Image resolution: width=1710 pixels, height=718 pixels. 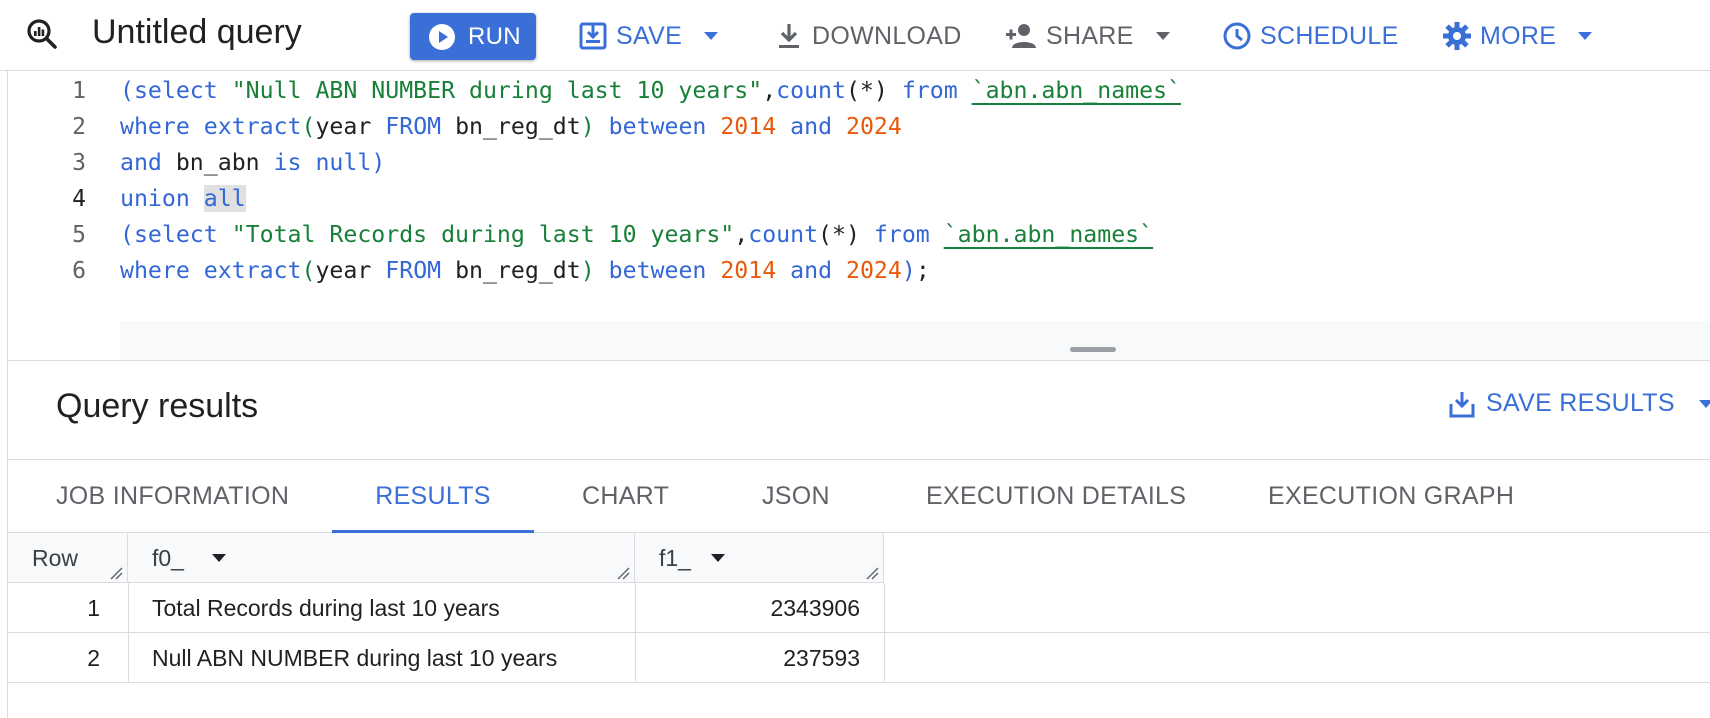 What do you see at coordinates (326, 608) in the screenshot?
I see `f0-cell: Total Records during last 10 years` at bounding box center [326, 608].